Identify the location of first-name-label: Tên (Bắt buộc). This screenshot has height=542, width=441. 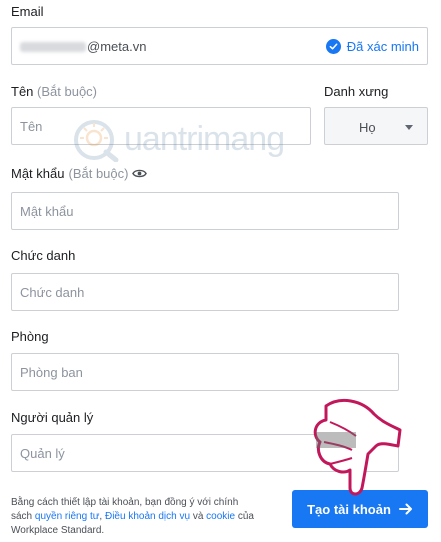
(54, 91).